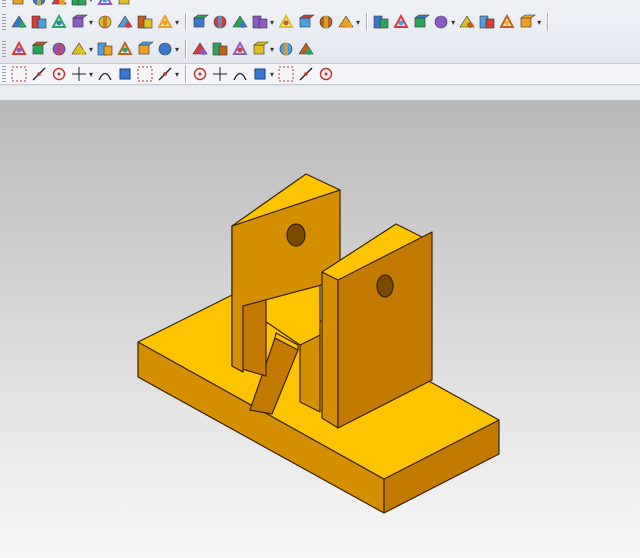 The width and height of the screenshot is (640, 558). Describe the element at coordinates (19, 4) in the screenshot. I see `part-navigator-icon` at that location.